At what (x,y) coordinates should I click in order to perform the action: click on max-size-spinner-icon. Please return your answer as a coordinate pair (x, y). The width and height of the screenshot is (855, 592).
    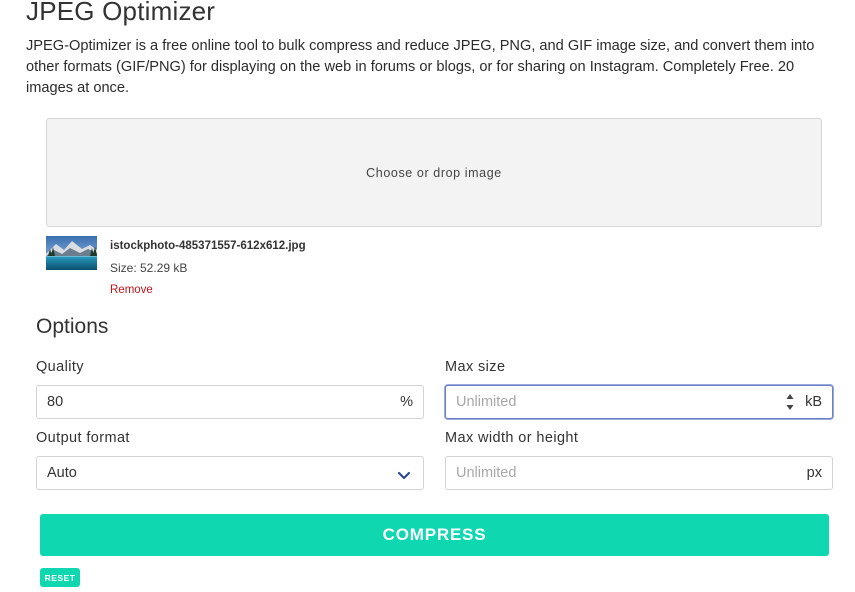
    Looking at the image, I should click on (790, 402).